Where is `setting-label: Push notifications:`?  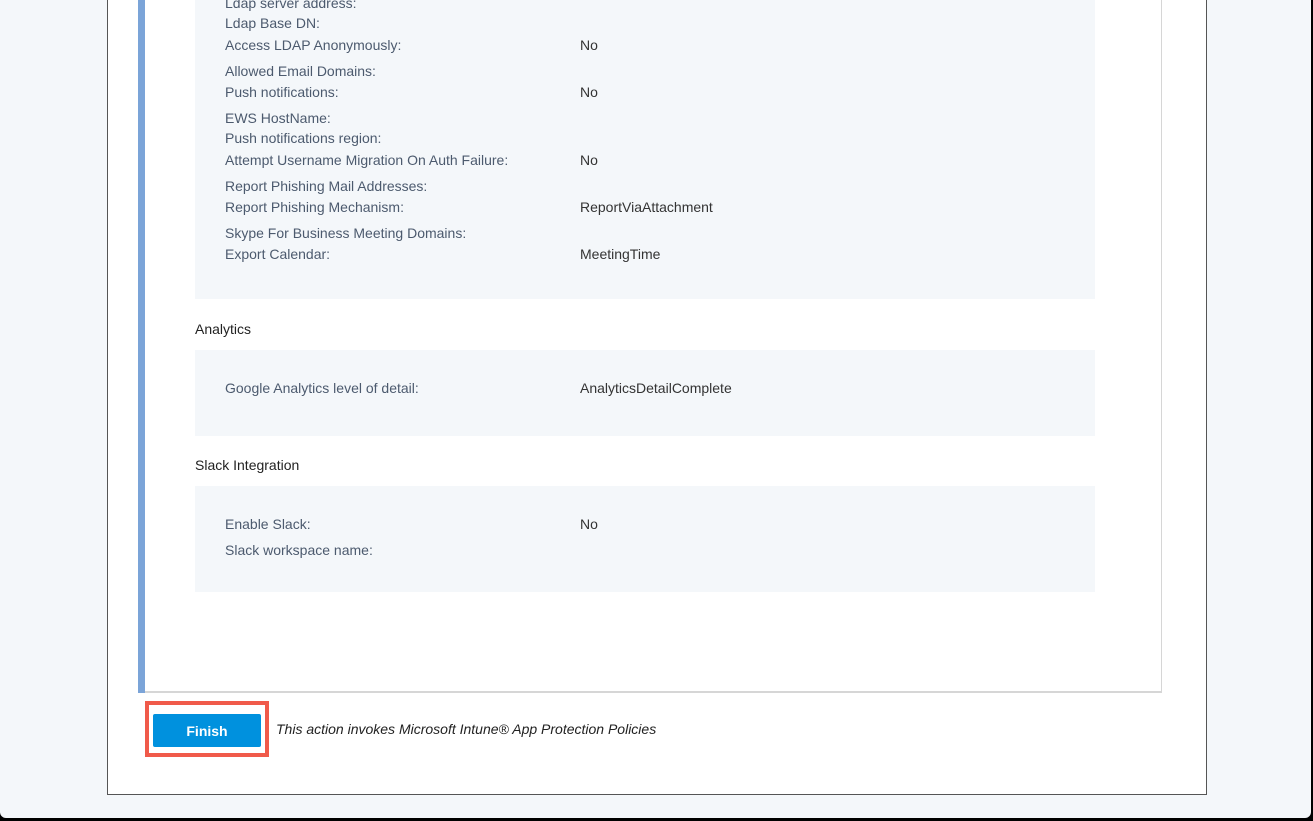 setting-label: Push notifications: is located at coordinates (282, 92).